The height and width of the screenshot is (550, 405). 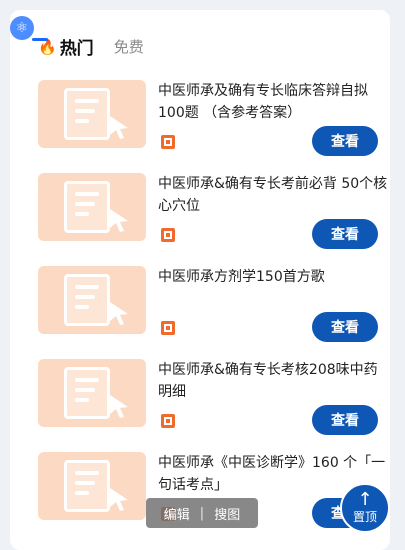 What do you see at coordinates (273, 102) in the screenshot?
I see `item-title: 中医师承及确有专长临床答辩自拟100题 （含参考答案）` at bounding box center [273, 102].